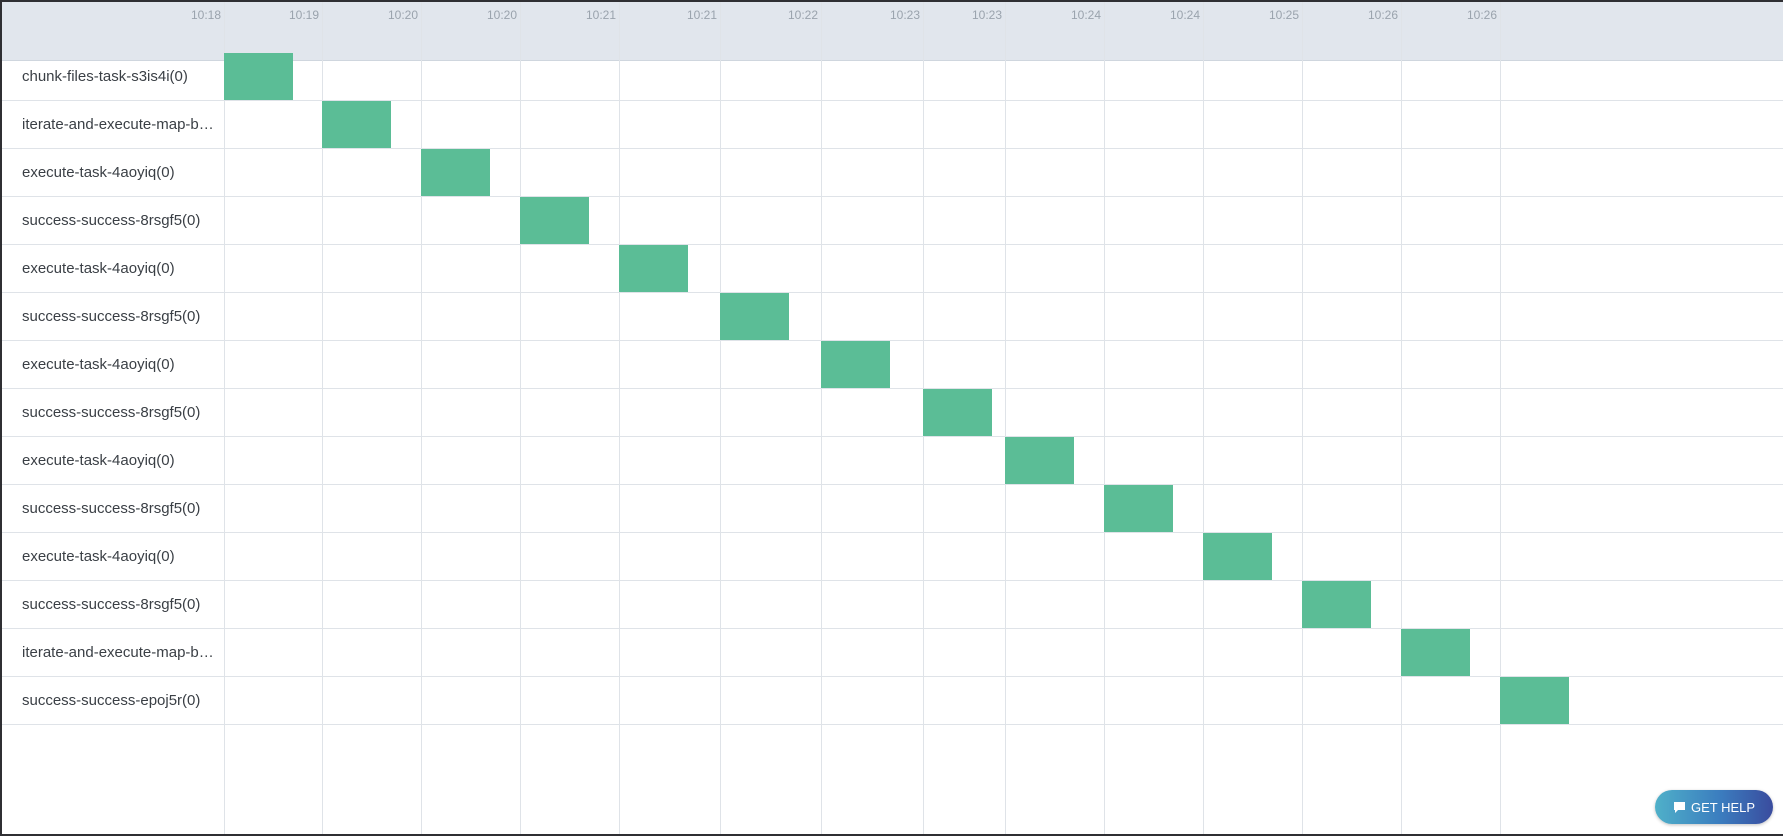 The image size is (1783, 836). Describe the element at coordinates (802, 15) in the screenshot. I see `time-tick-label: 10:22` at that location.